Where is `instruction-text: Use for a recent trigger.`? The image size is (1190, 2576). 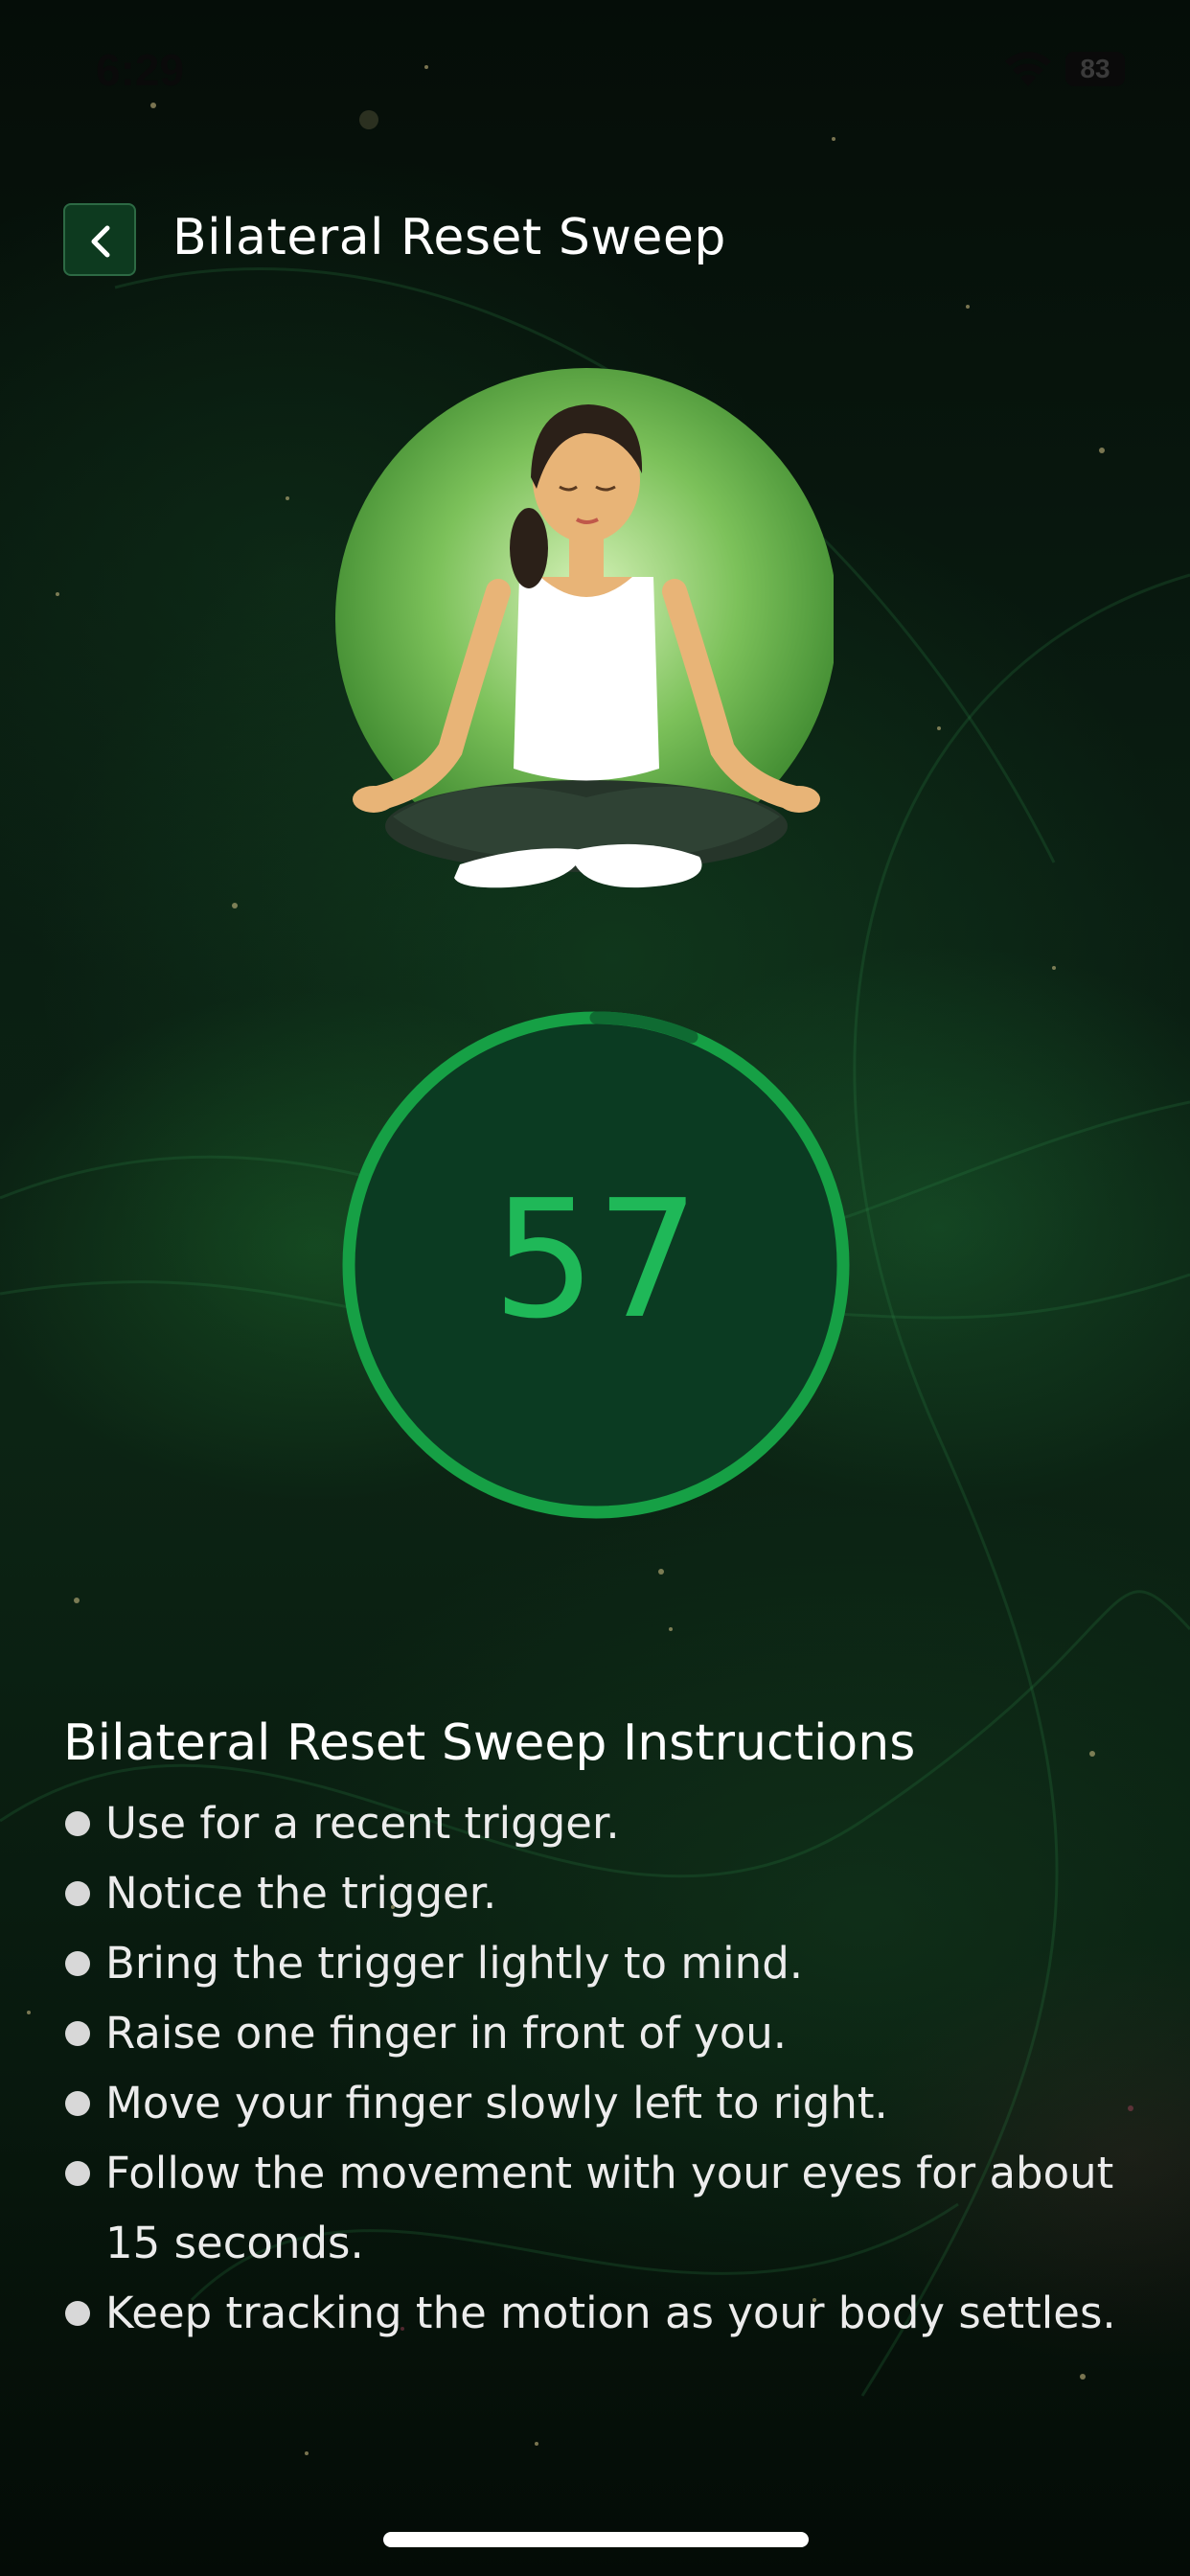
instruction-text: Use for a recent trigger. is located at coordinates (363, 1823).